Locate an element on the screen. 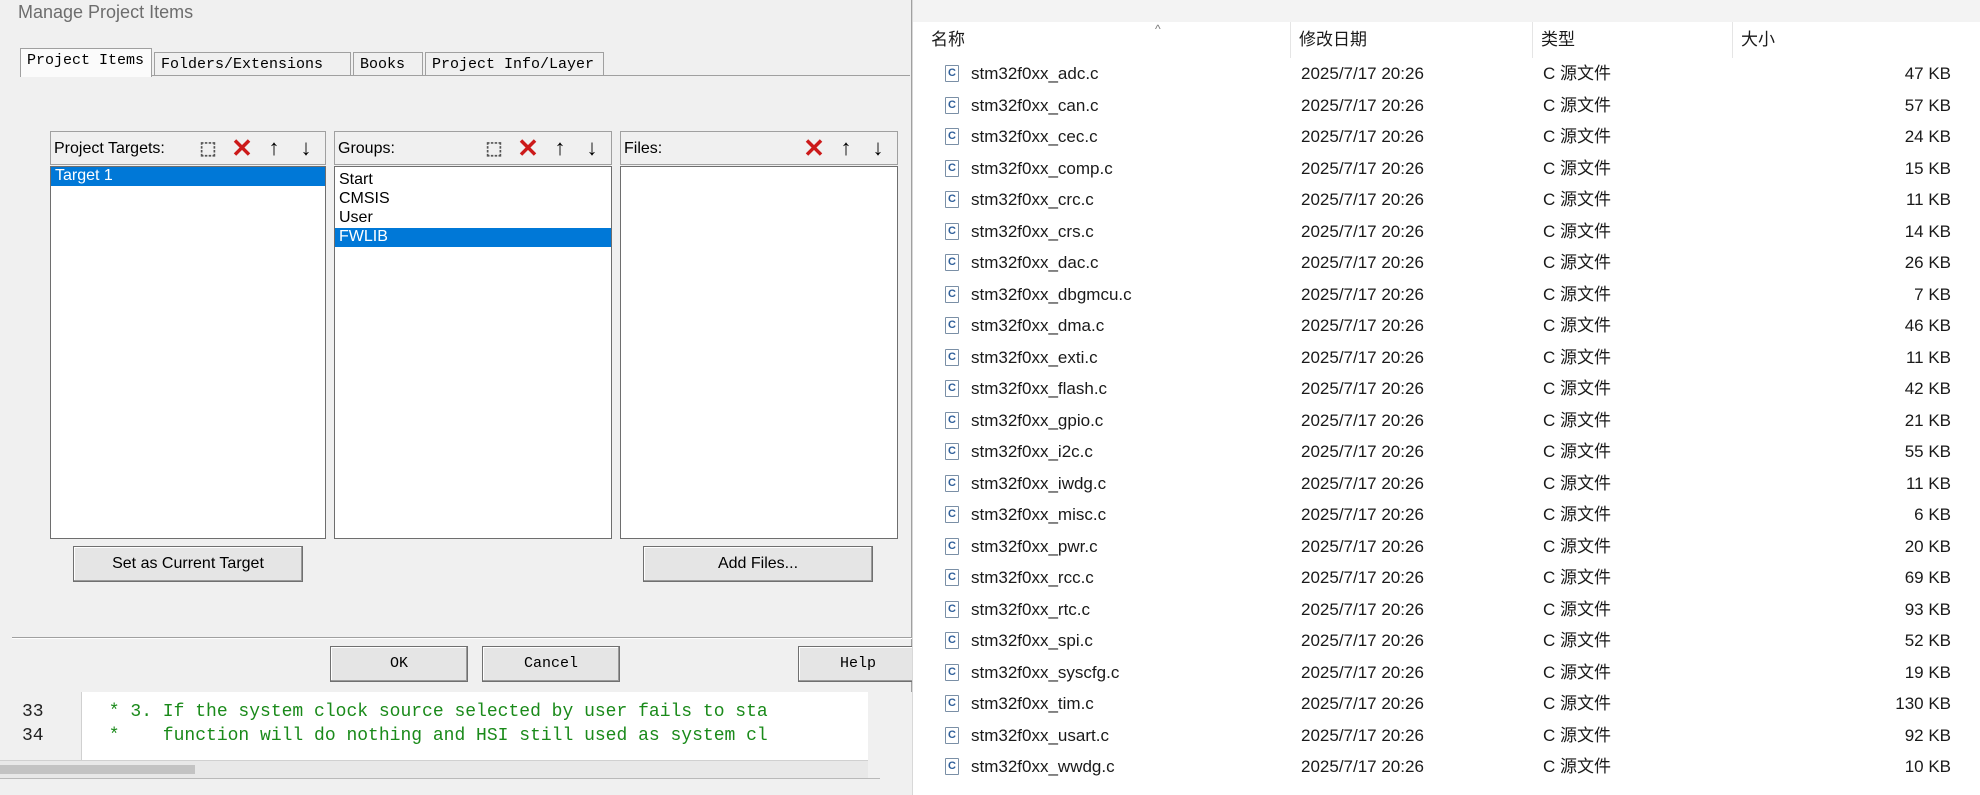 The height and width of the screenshot is (795, 1980). groups-list: Start CMSIS User FWLIB is located at coordinates (473, 352).